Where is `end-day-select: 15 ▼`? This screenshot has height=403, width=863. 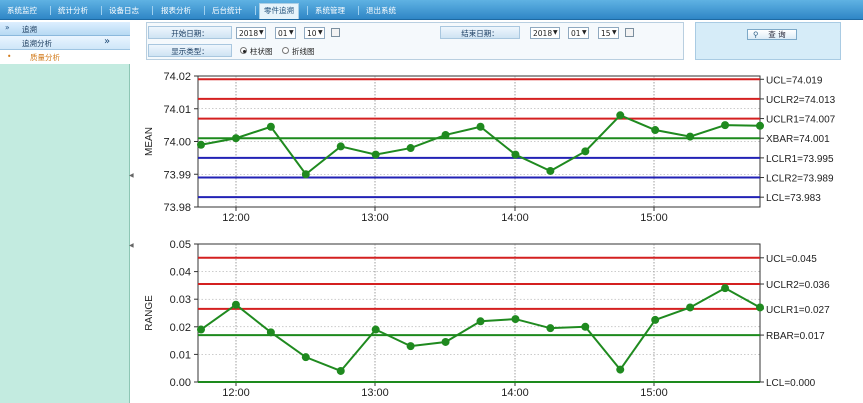
end-day-select: 15 ▼ is located at coordinates (608, 33).